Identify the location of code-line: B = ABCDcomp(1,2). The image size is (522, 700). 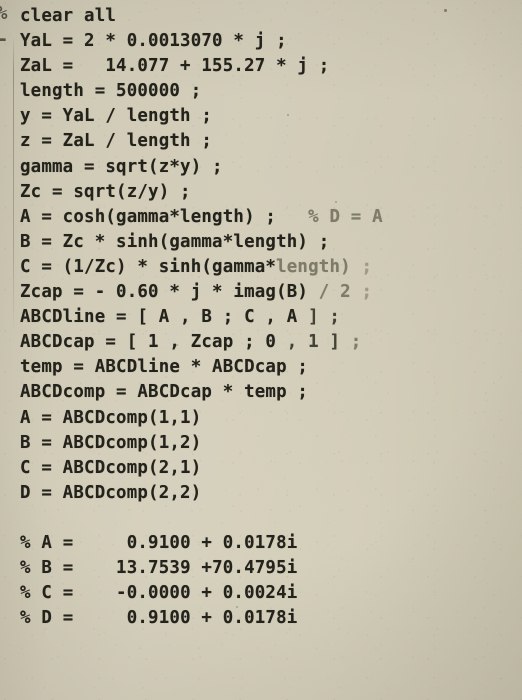
(111, 442).